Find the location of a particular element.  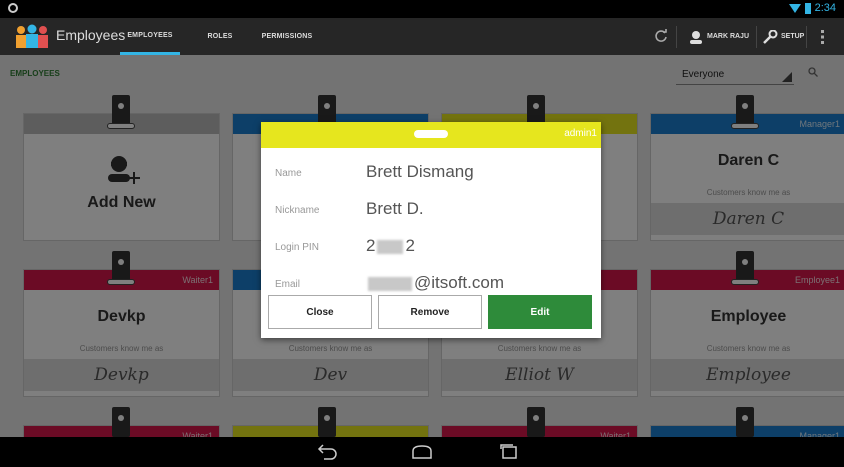

name-field: Name Brett Dismang is located at coordinates (435, 176).